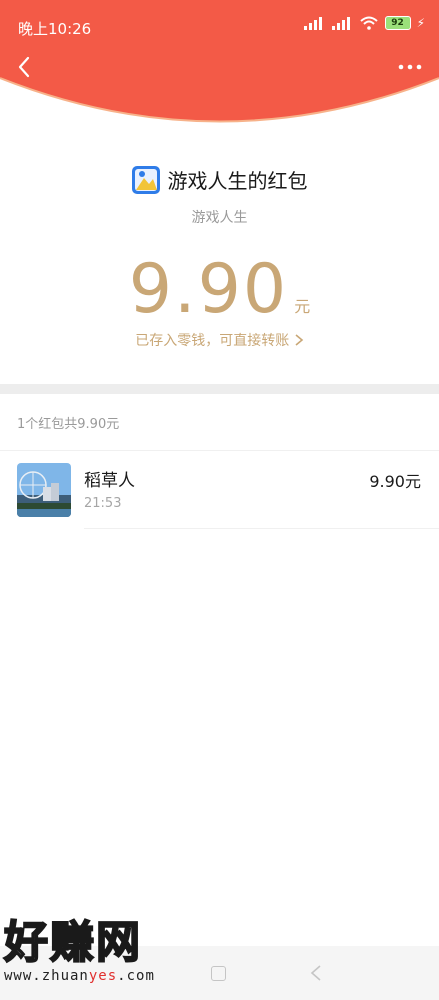 The width and height of the screenshot is (439, 1000). What do you see at coordinates (420, 23) in the screenshot?
I see `charging-icon: ⚡` at bounding box center [420, 23].